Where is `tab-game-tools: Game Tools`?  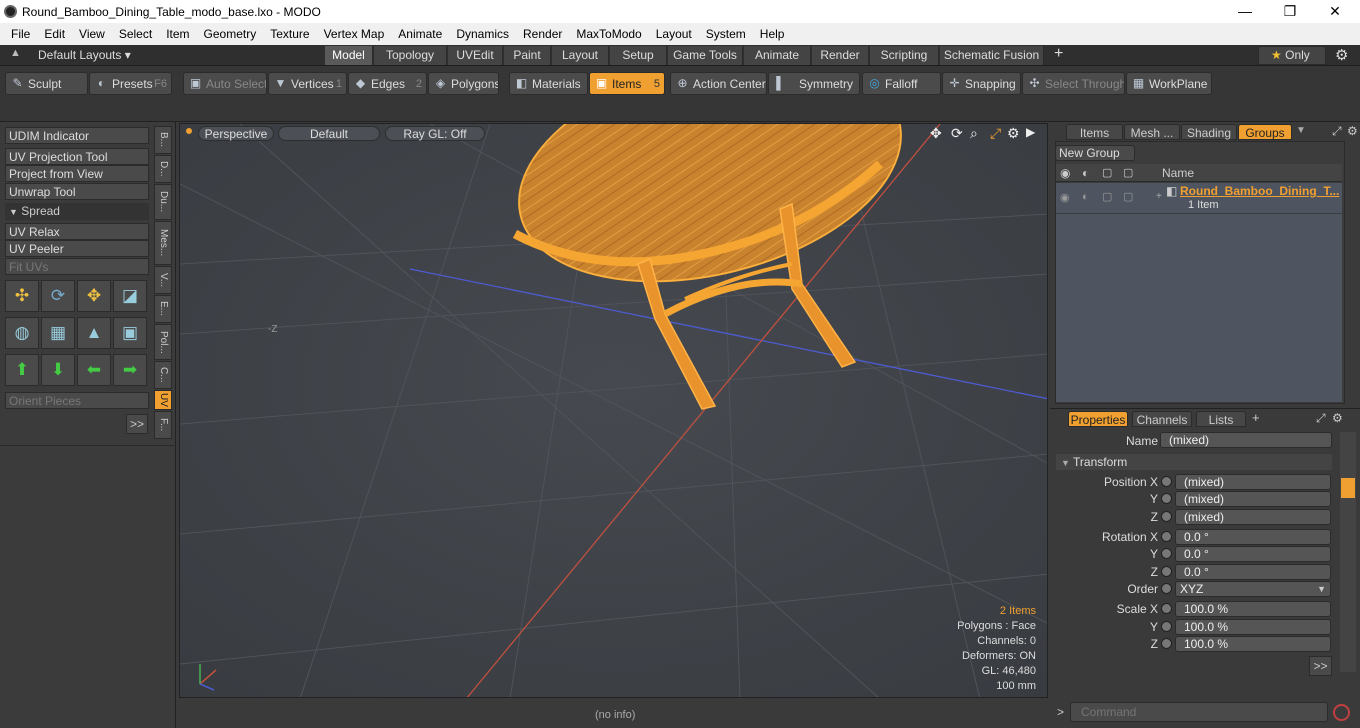 tab-game-tools: Game Tools is located at coordinates (705, 55).